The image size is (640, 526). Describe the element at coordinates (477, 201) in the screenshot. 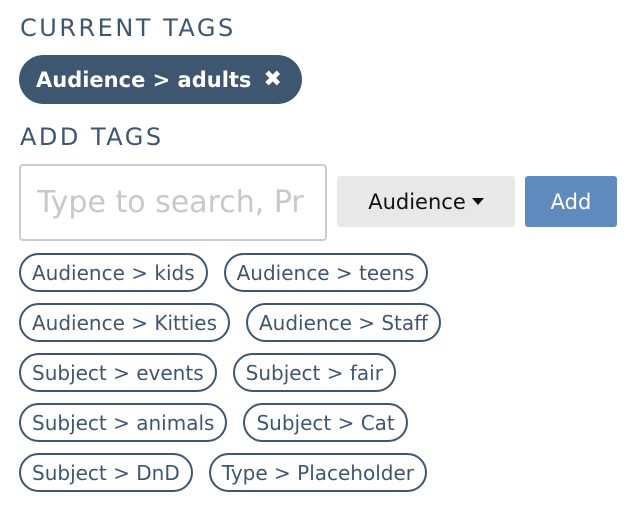

I see `caret-down-icon` at that location.